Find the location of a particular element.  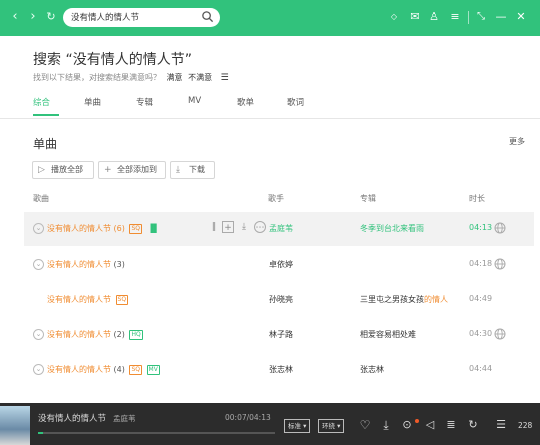

topbar-divider is located at coordinates (468, 17).